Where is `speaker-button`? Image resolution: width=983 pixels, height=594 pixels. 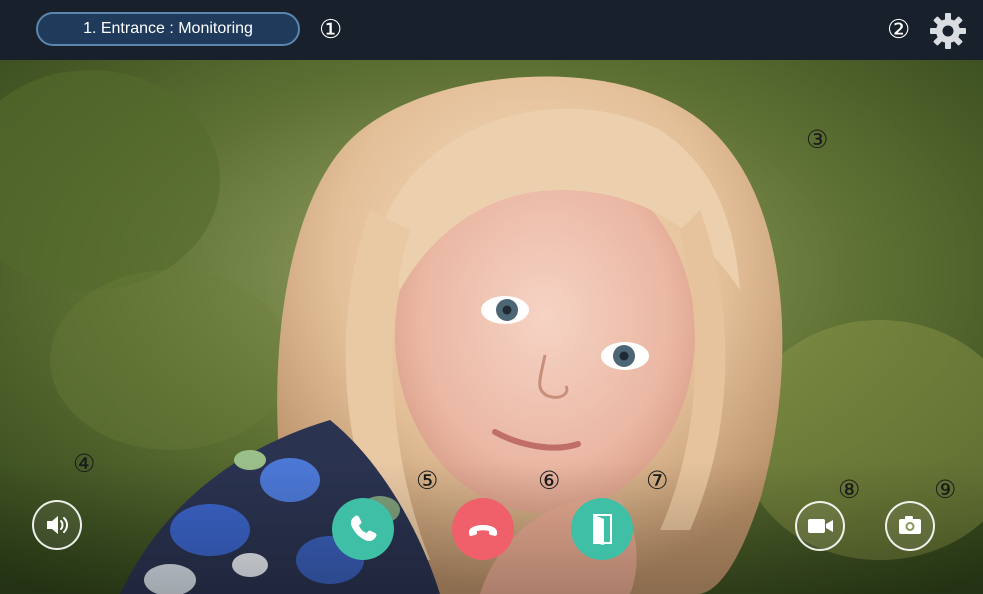
speaker-button is located at coordinates (57, 525).